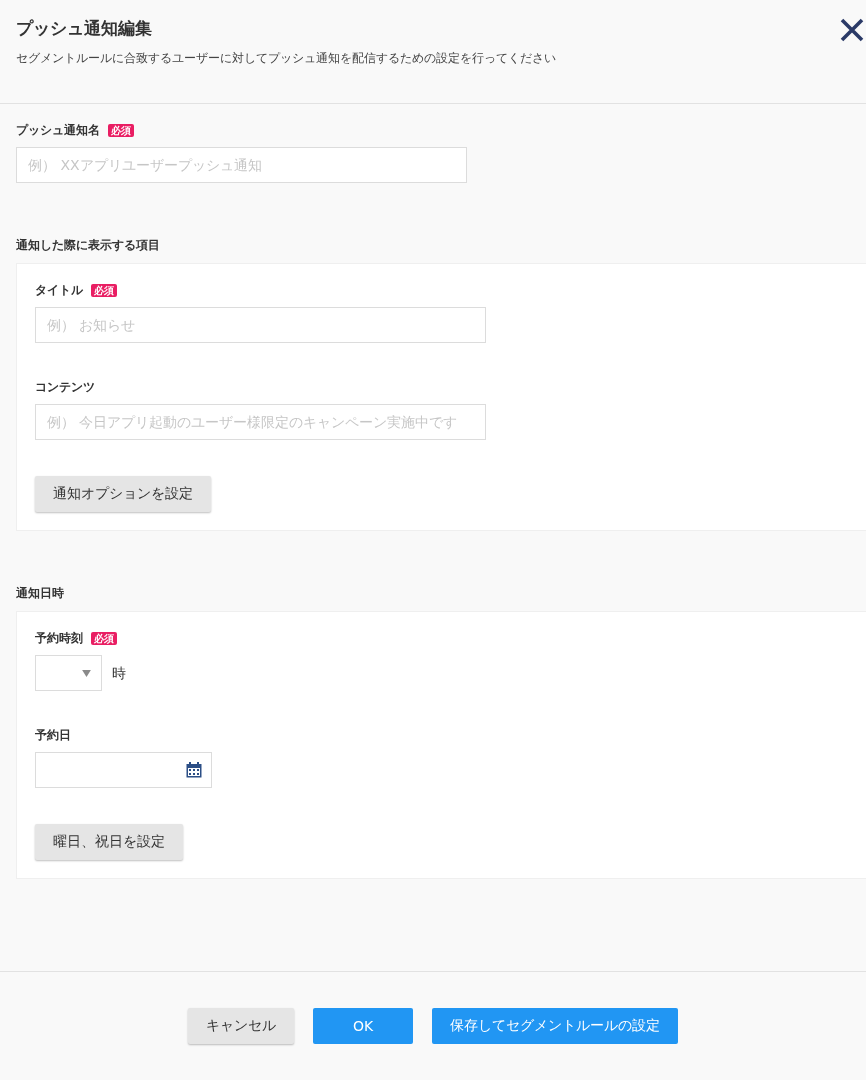 The height and width of the screenshot is (1080, 866). I want to click on cancel-button: キャンセル, so click(241, 1026).